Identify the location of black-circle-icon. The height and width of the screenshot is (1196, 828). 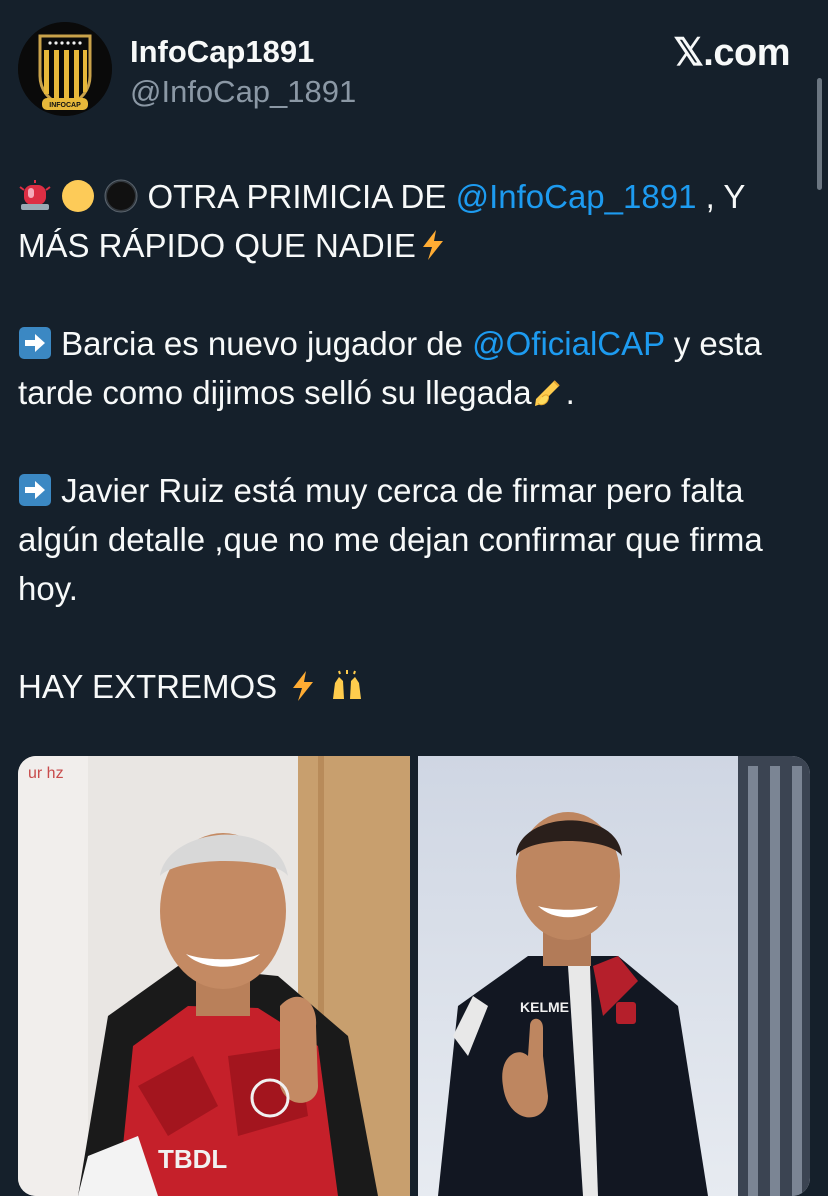
(121, 196).